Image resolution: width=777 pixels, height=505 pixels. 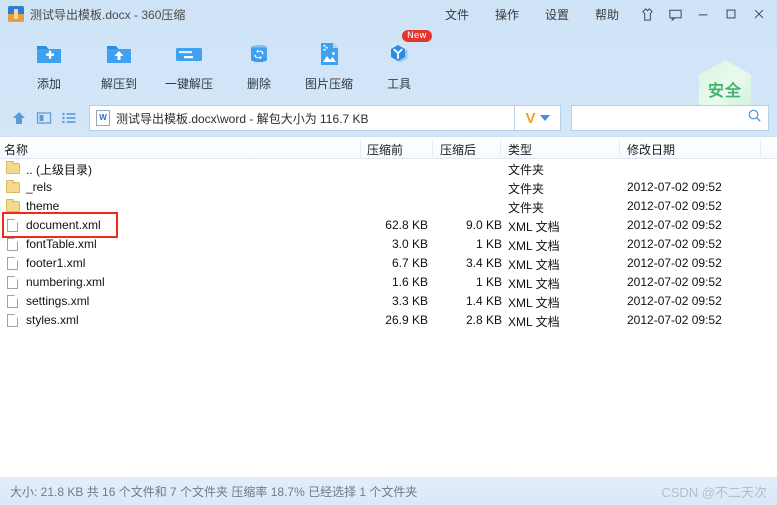 I want to click on safe-status-label: 安全, so click(x=724, y=91).